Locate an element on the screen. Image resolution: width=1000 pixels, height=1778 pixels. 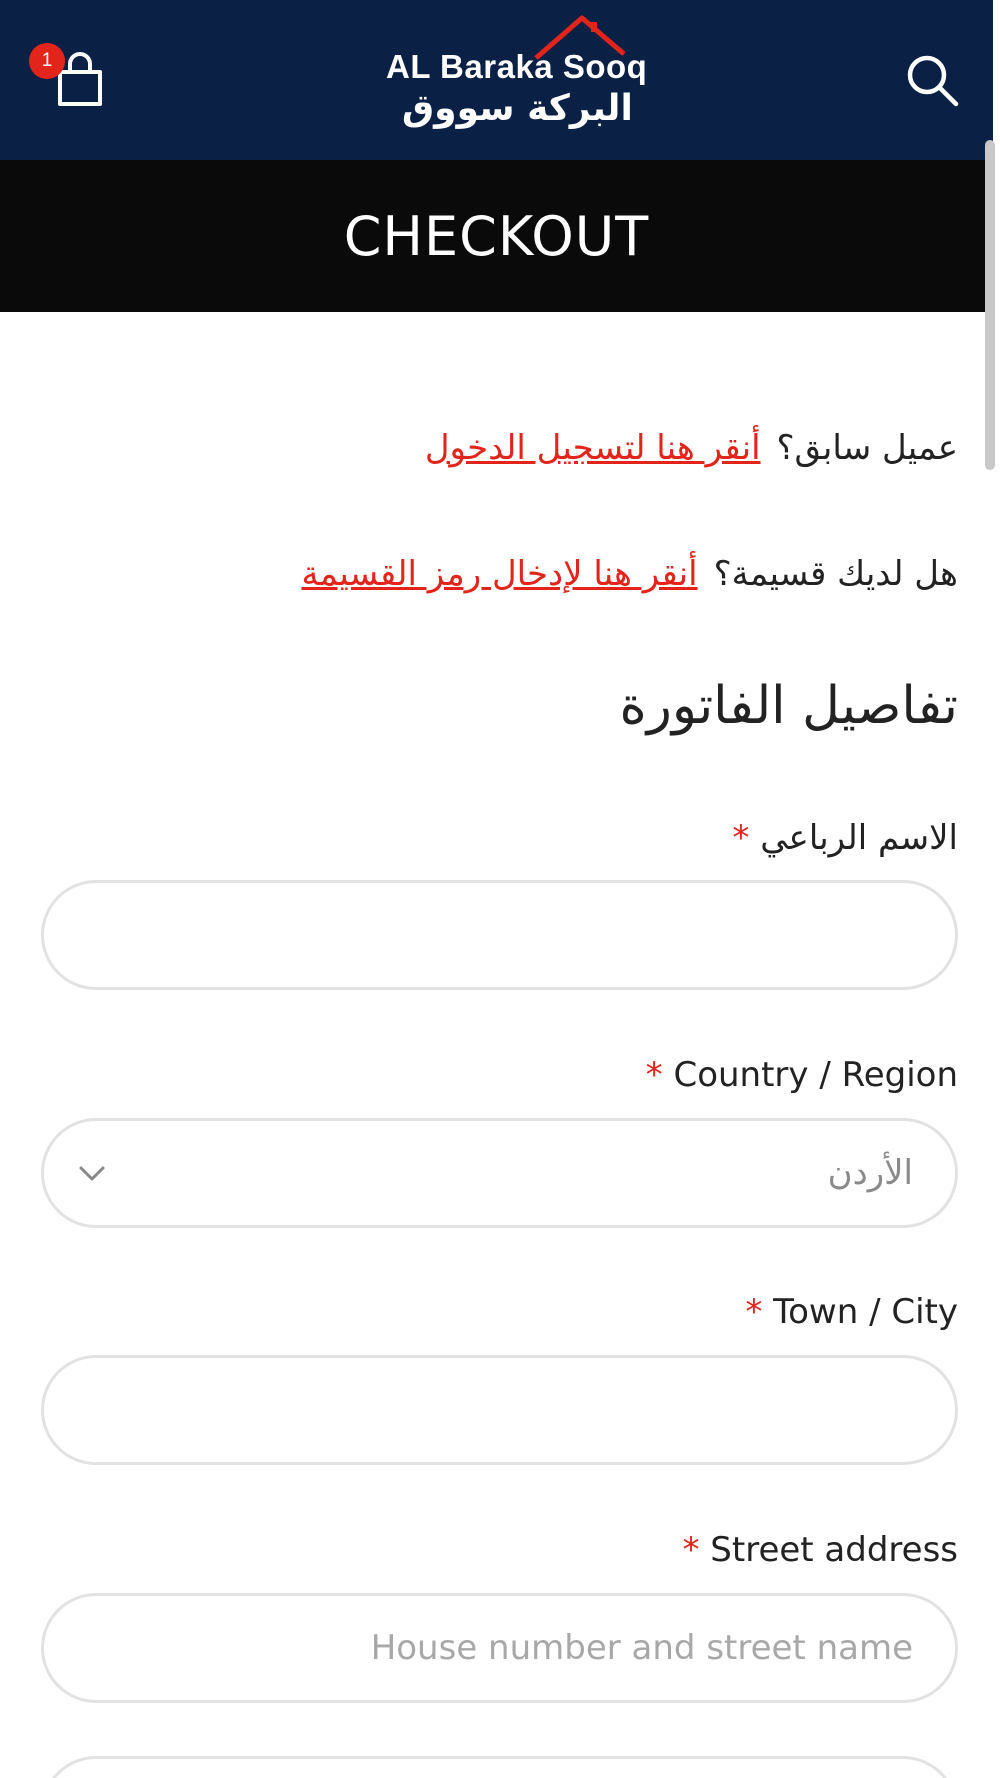
coupon-link: أنقر هنا لإدخال رمز القسيمة is located at coordinates (499, 574).